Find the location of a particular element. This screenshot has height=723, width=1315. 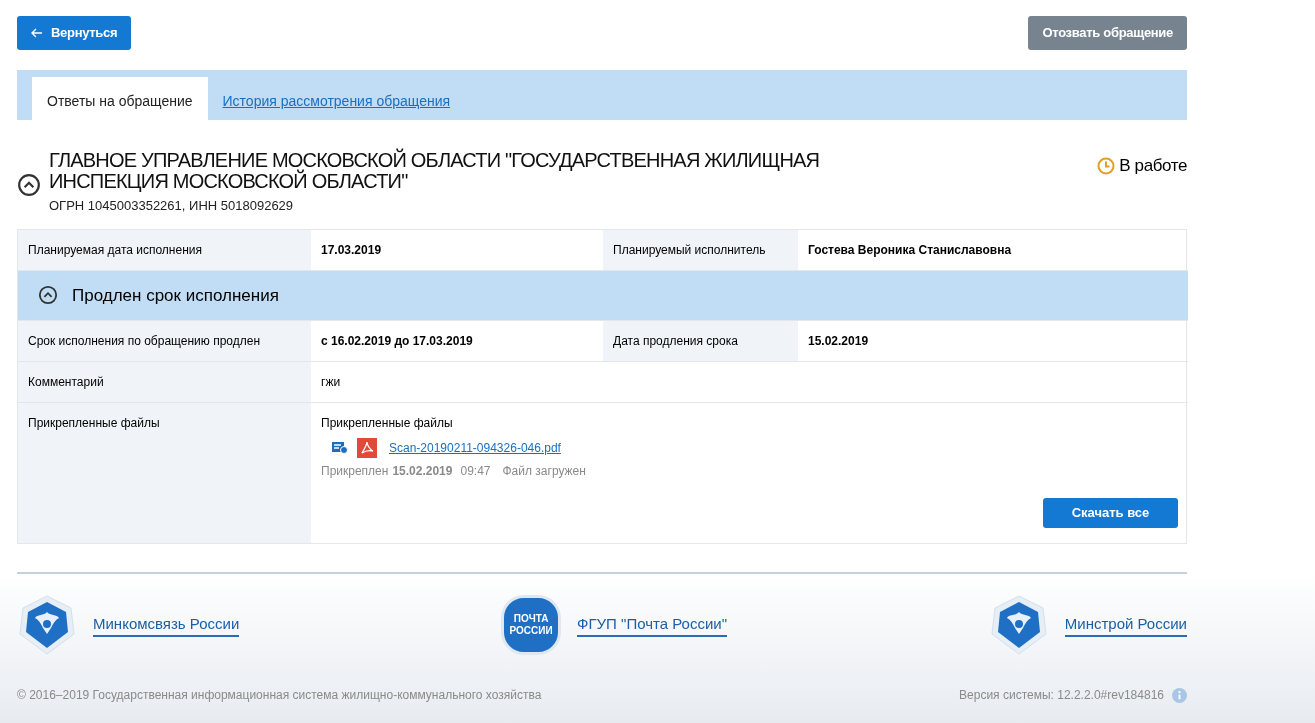

field-value: гжи is located at coordinates (749, 381).